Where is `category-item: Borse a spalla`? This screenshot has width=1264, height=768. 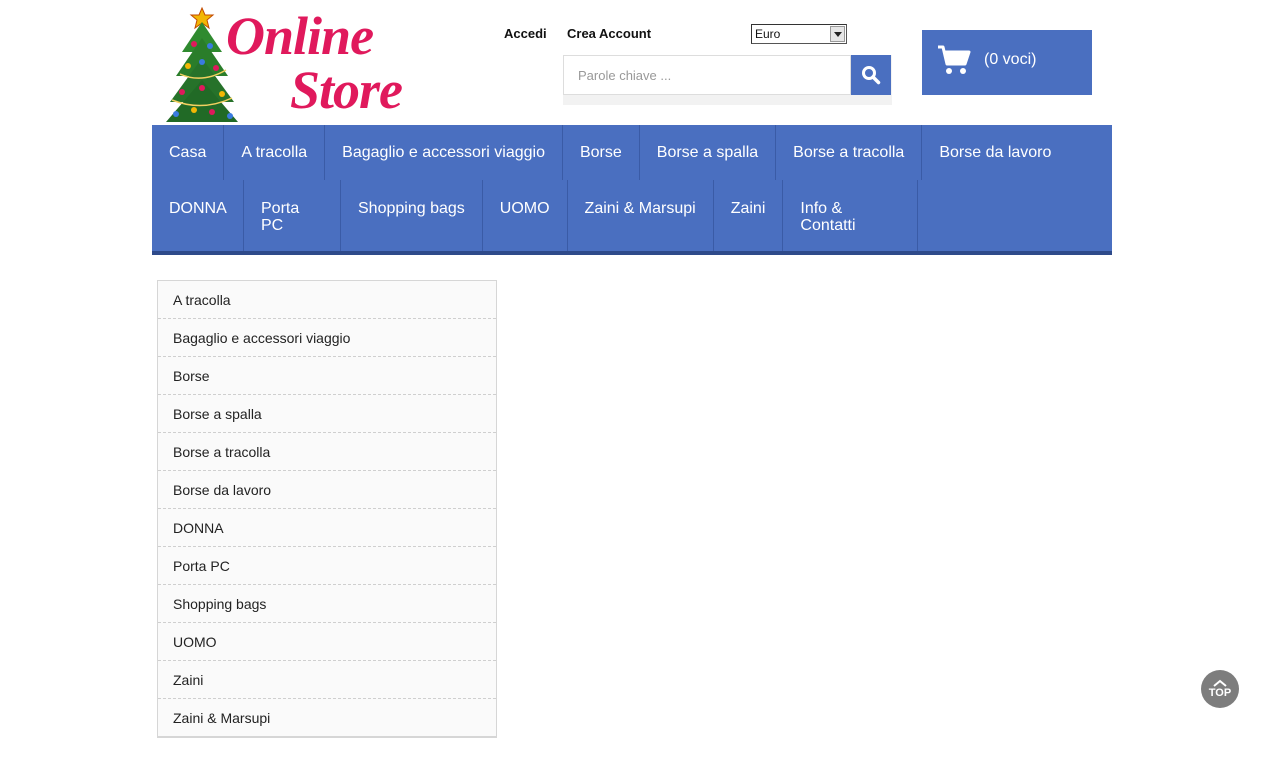 category-item: Borse a spalla is located at coordinates (327, 414).